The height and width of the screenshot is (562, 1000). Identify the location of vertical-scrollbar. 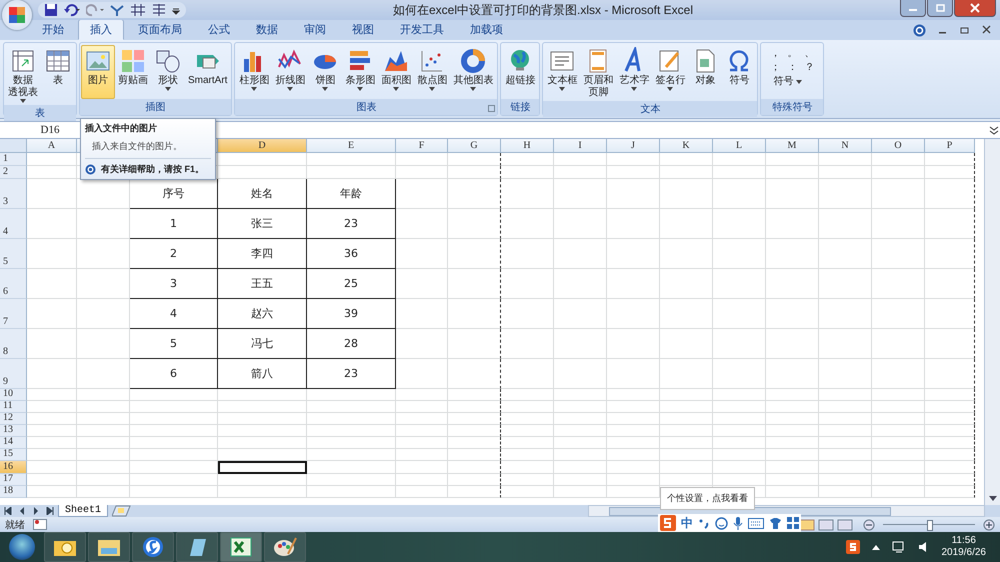
(992, 322).